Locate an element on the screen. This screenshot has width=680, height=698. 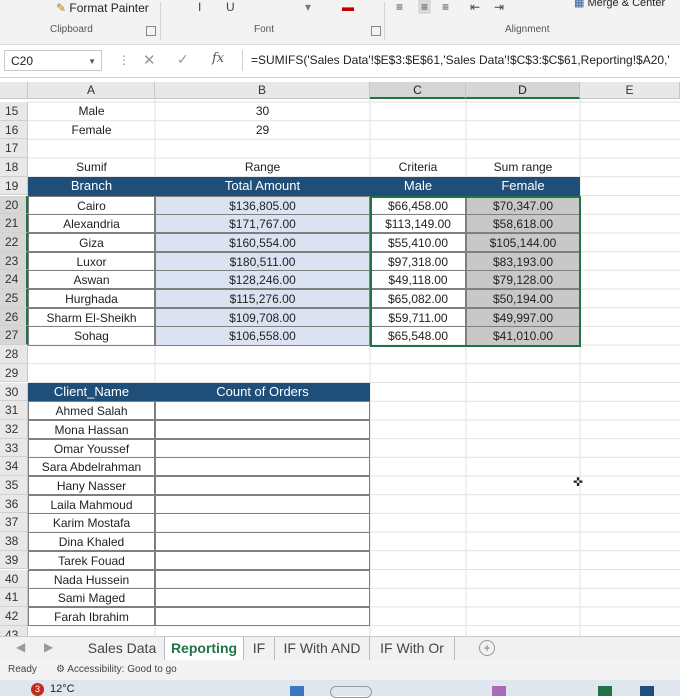
gender-count-cell: 30 is located at coordinates (262, 111).